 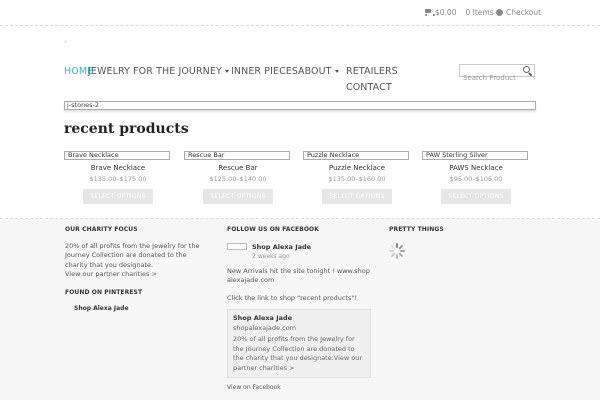 I want to click on facebook-avatar, so click(x=237, y=246).